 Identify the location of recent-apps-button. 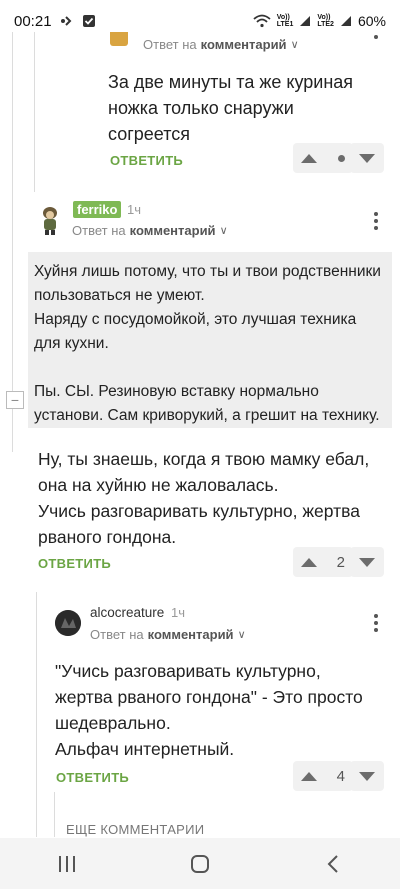
(67, 864).